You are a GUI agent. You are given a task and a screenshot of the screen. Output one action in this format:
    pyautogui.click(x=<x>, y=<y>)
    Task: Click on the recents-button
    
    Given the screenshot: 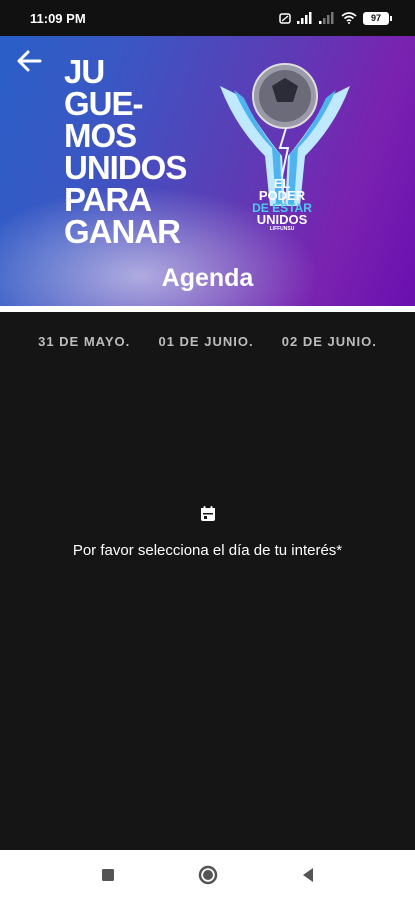 What is the action you would take?
    pyautogui.click(x=108, y=875)
    